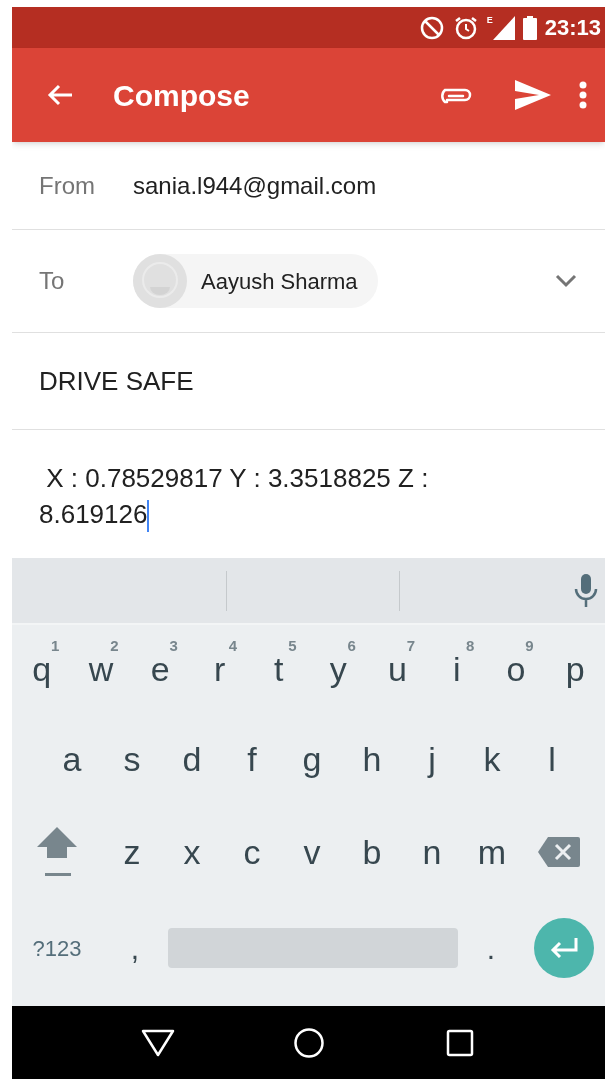 This screenshot has height=1079, width=605. I want to click on square-recents-icon, so click(459, 1042).